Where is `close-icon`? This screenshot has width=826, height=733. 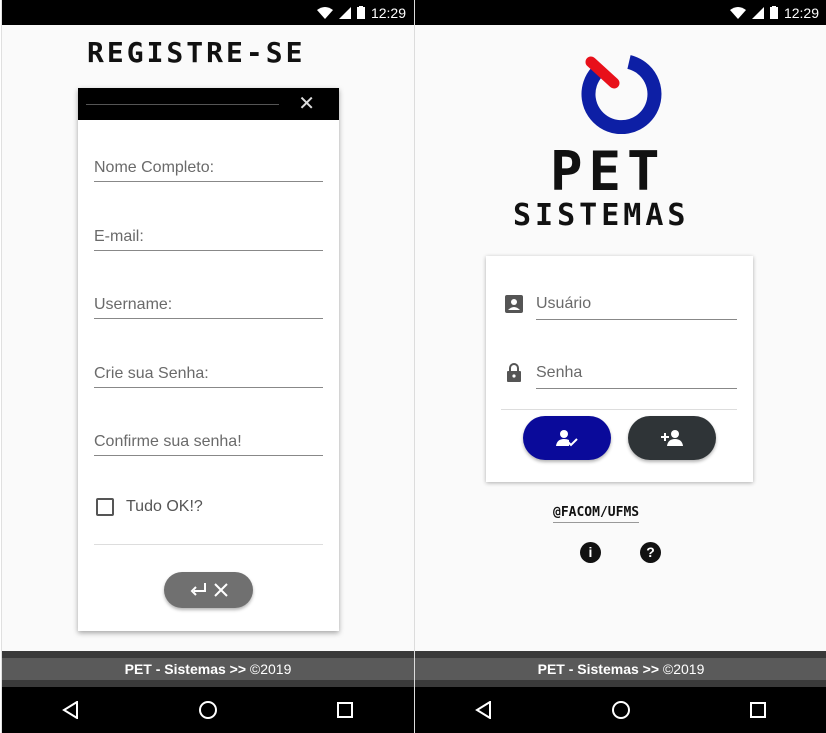 close-icon is located at coordinates (220, 590).